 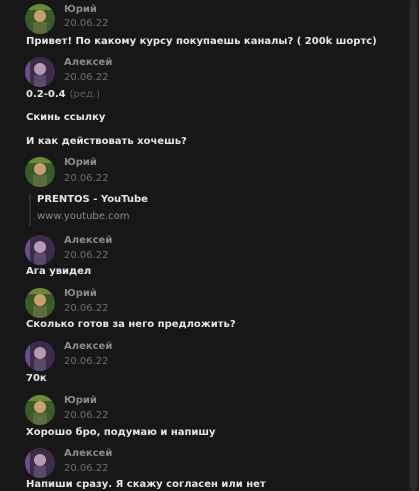 What do you see at coordinates (121, 432) in the screenshot?
I see `message-text: Хорошо бро, подумаю и напишу` at bounding box center [121, 432].